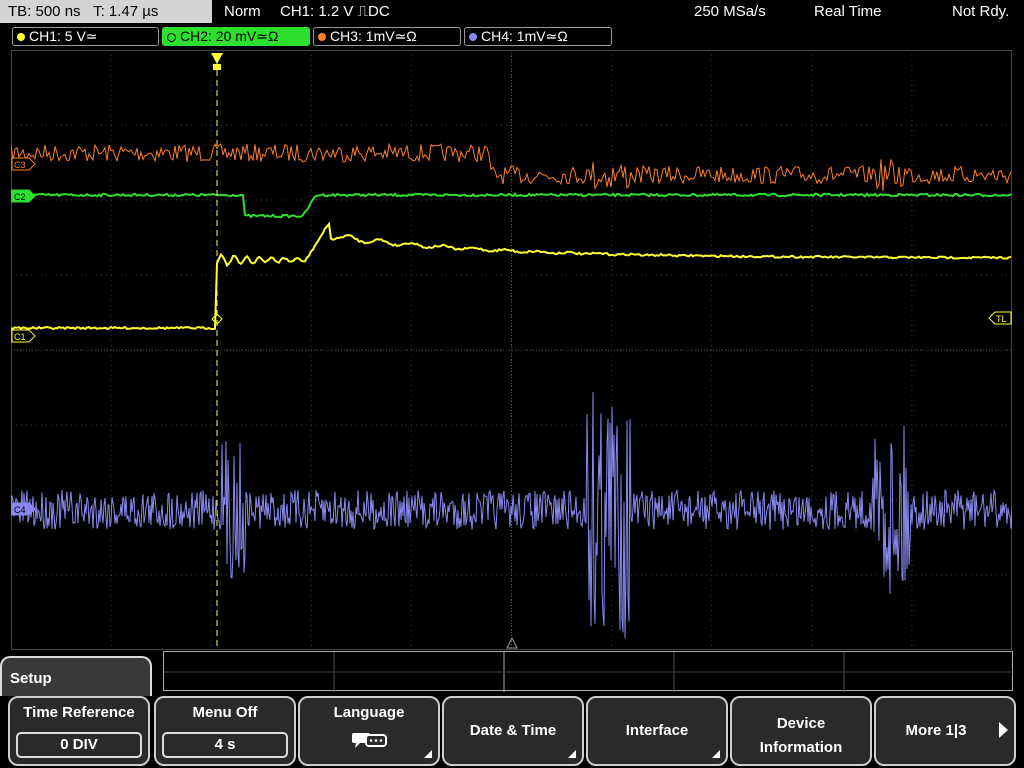 The width and height of the screenshot is (1024, 768). I want to click on marker-c3-label: C3, so click(20, 165).